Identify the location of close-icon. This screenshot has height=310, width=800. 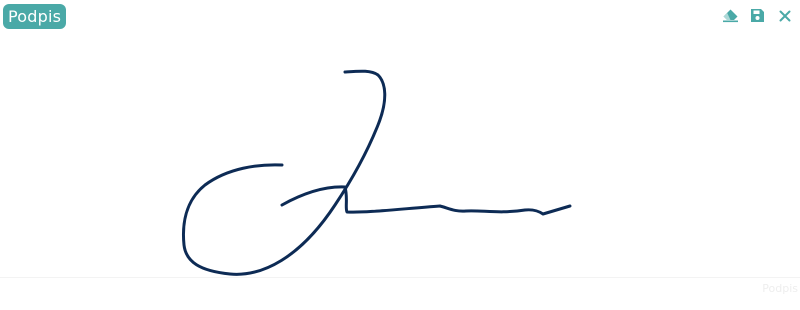
(785, 16).